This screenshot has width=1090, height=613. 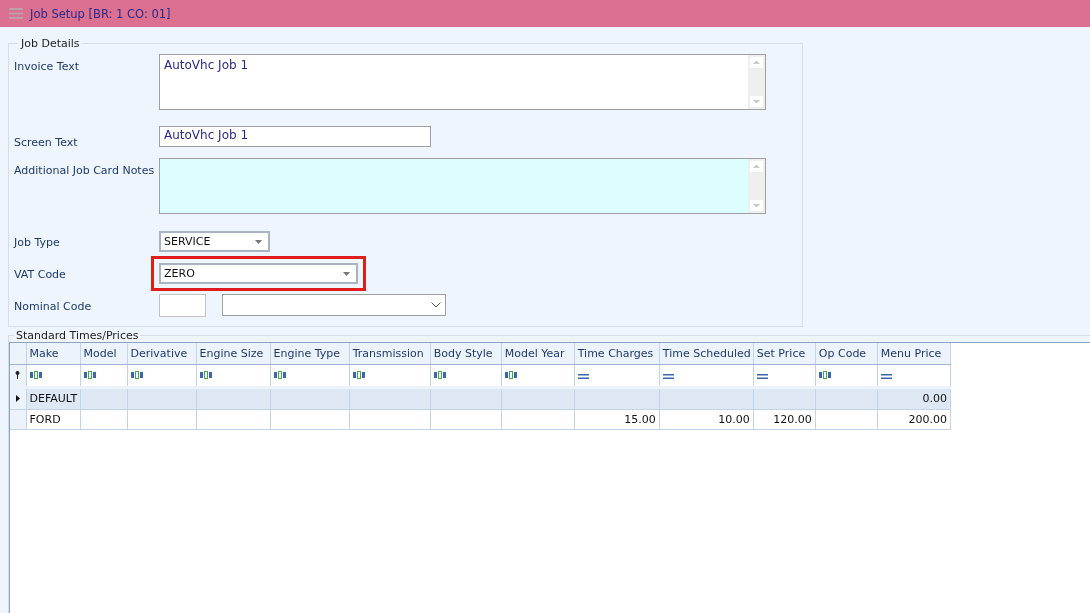 What do you see at coordinates (53, 353) in the screenshot?
I see `column-header: Make` at bounding box center [53, 353].